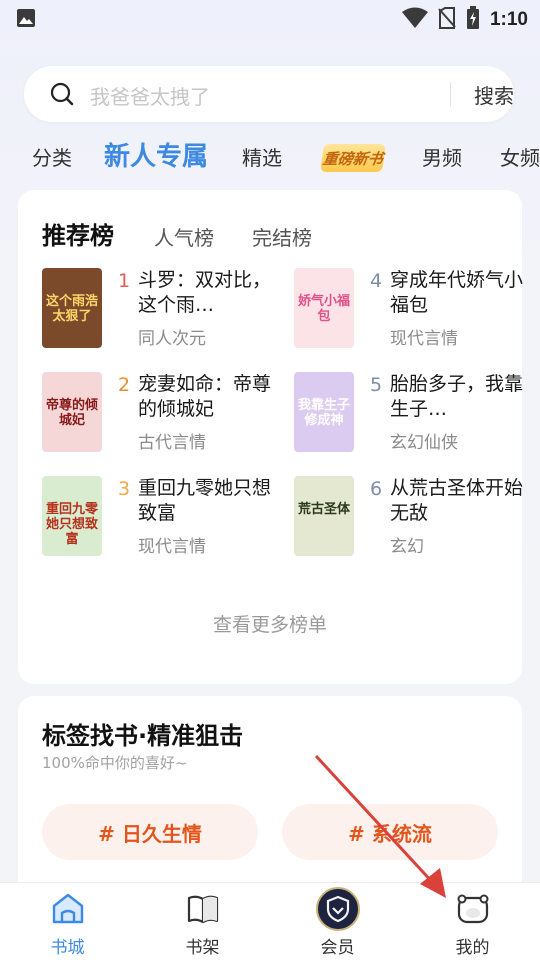 The height and width of the screenshot is (960, 540). What do you see at coordinates (442, 156) in the screenshot?
I see `tab-male: 男频` at bounding box center [442, 156].